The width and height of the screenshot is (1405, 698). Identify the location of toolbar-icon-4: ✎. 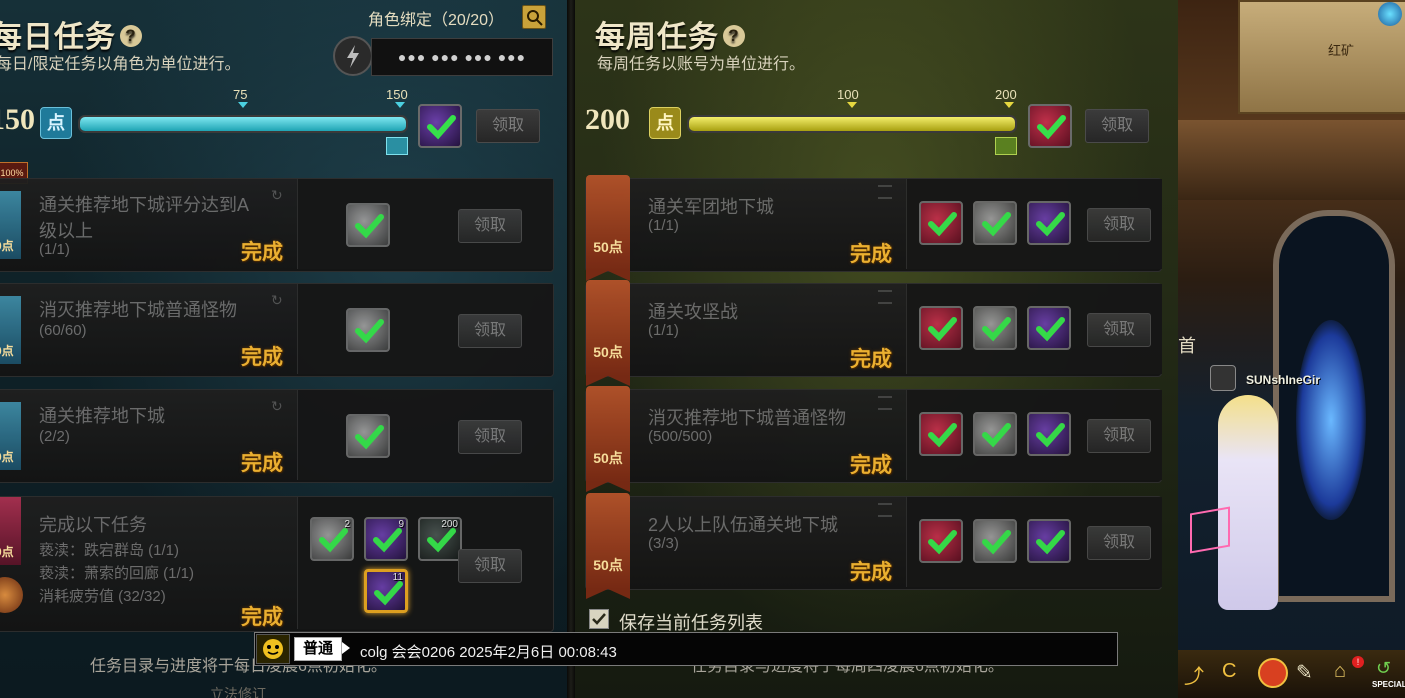
(1304, 672).